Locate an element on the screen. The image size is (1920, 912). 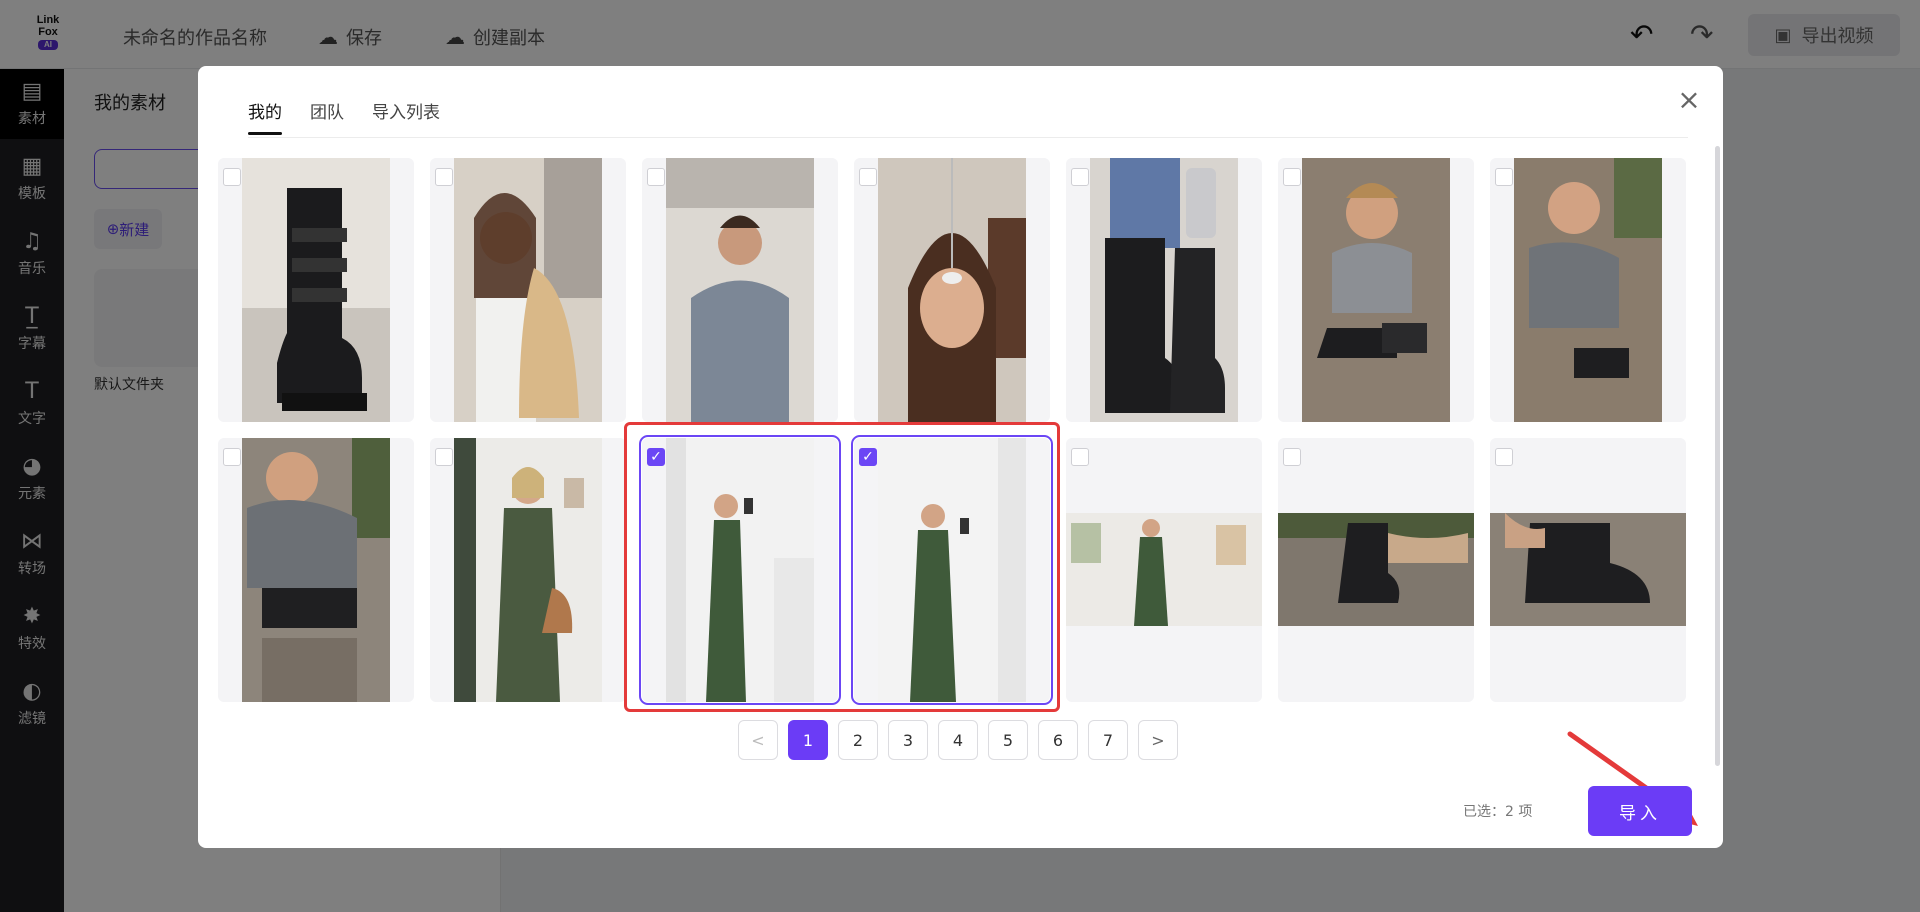
page-4-button: 4 is located at coordinates (958, 740).